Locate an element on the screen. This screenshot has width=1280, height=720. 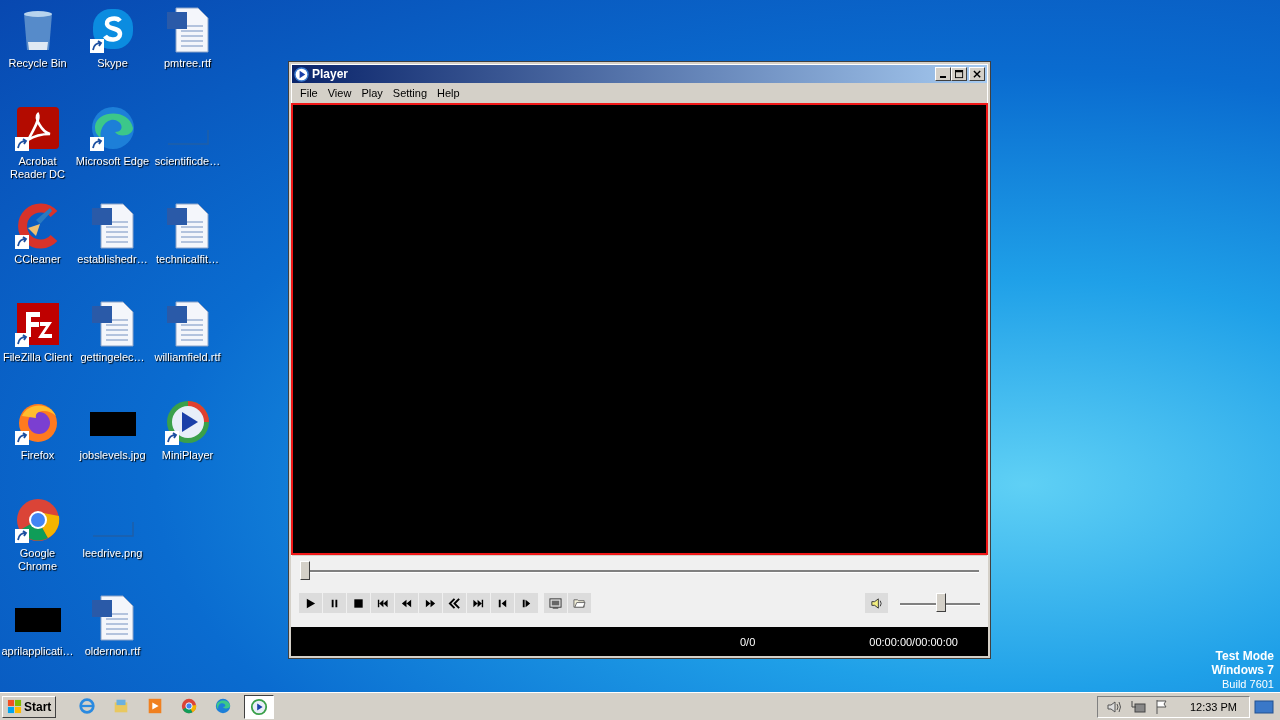
track-count: 0/0 is located at coordinates (748, 641).